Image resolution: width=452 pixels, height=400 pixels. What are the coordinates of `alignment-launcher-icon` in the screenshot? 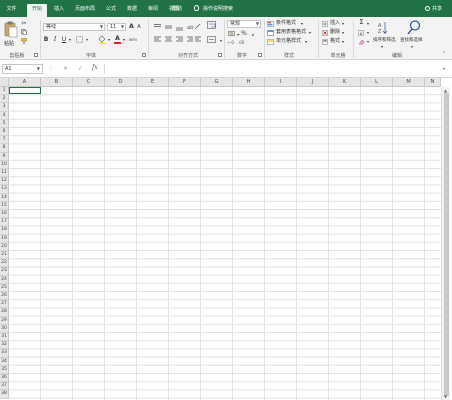 It's located at (220, 55).